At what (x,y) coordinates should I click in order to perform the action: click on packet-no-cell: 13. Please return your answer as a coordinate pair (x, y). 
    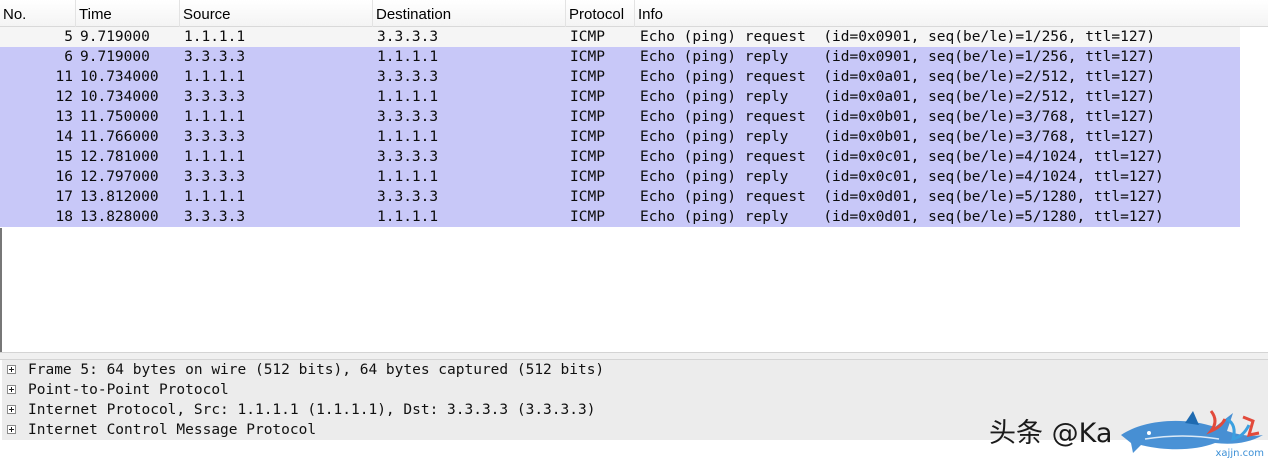
    Looking at the image, I should click on (64, 117).